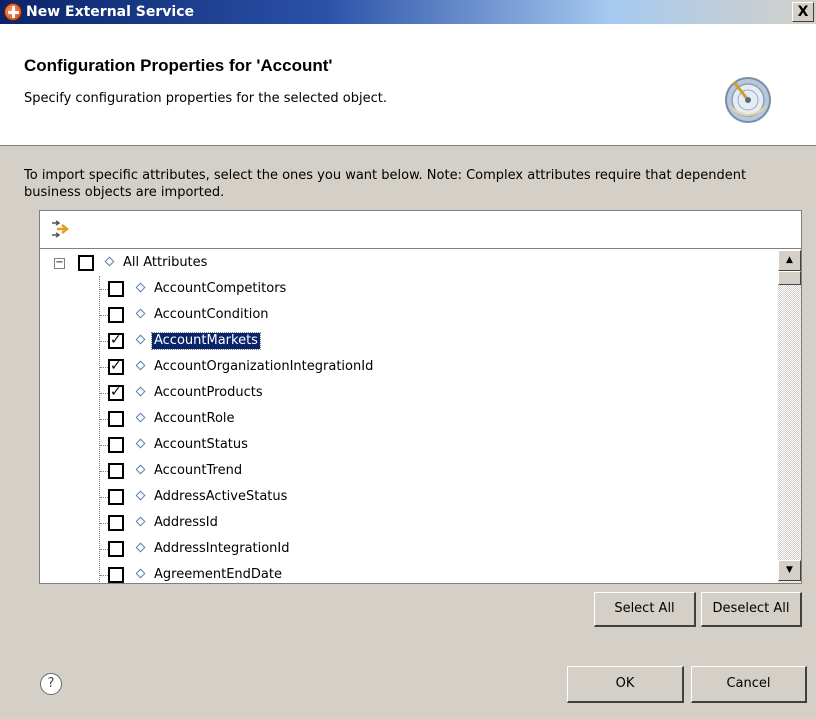 The width and height of the screenshot is (816, 719). I want to click on attribute-label: AccountMarkets, so click(206, 341).